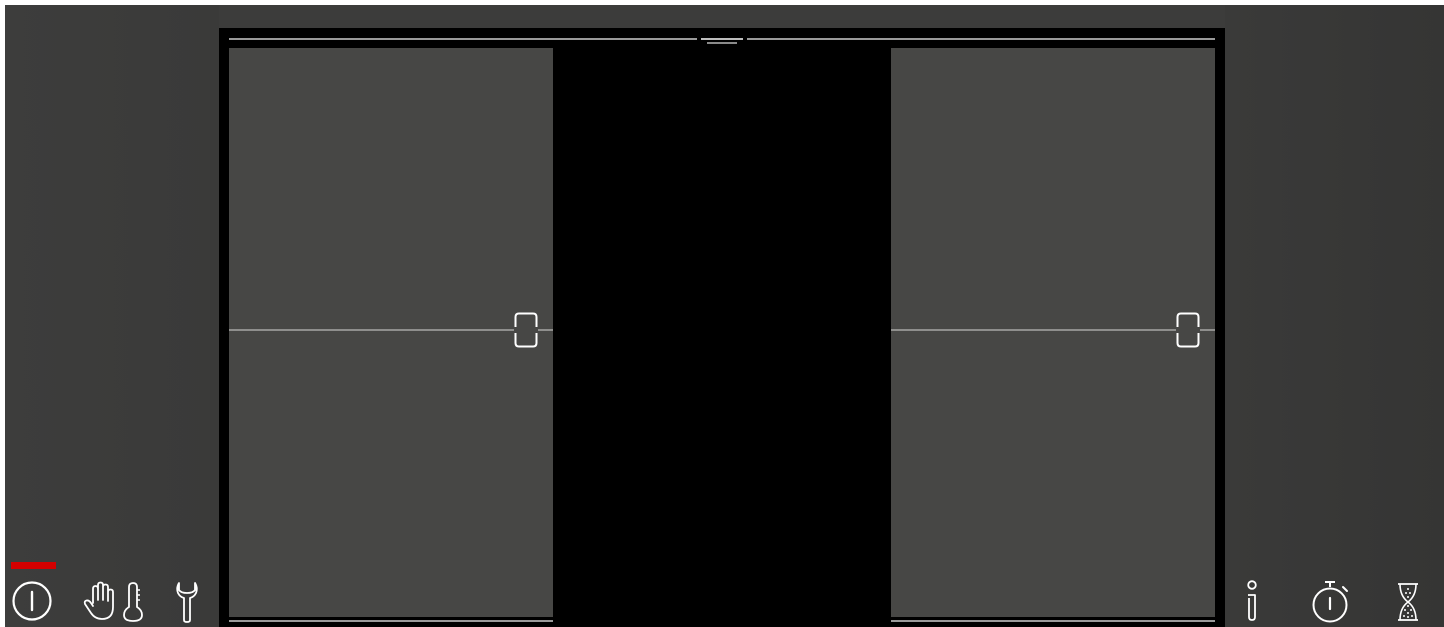 The image size is (1444, 627). I want to click on top-rail-left, so click(463, 39).